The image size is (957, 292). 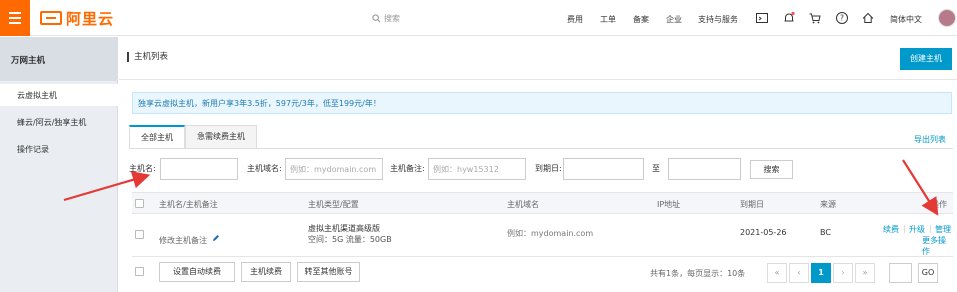 What do you see at coordinates (90, 18) in the screenshot?
I see `logo-text: 阿里云` at bounding box center [90, 18].